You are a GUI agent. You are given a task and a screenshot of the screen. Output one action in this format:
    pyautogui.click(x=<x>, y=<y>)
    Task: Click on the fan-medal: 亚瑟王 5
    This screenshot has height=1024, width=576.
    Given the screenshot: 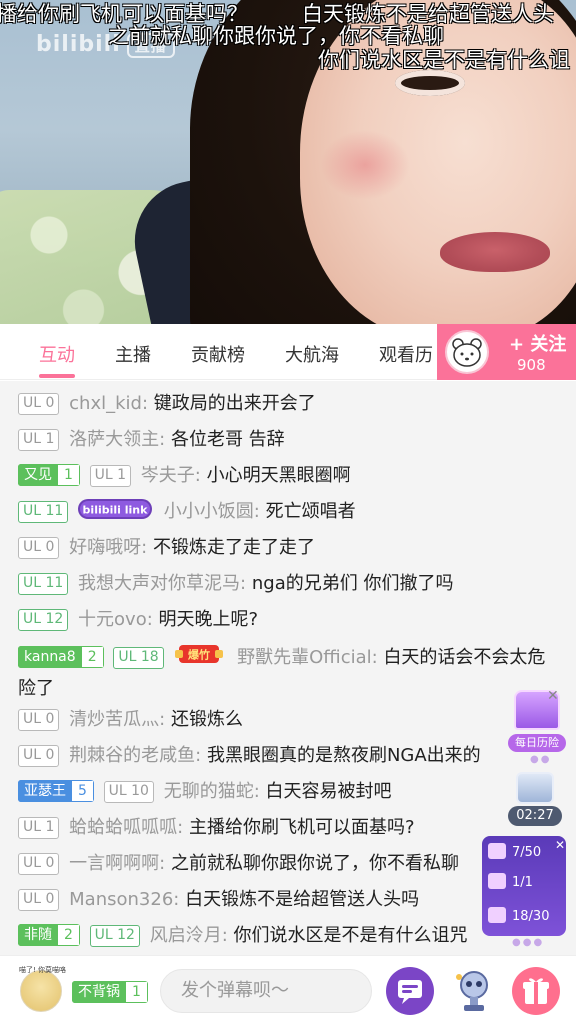 What is the action you would take?
    pyautogui.click(x=56, y=791)
    